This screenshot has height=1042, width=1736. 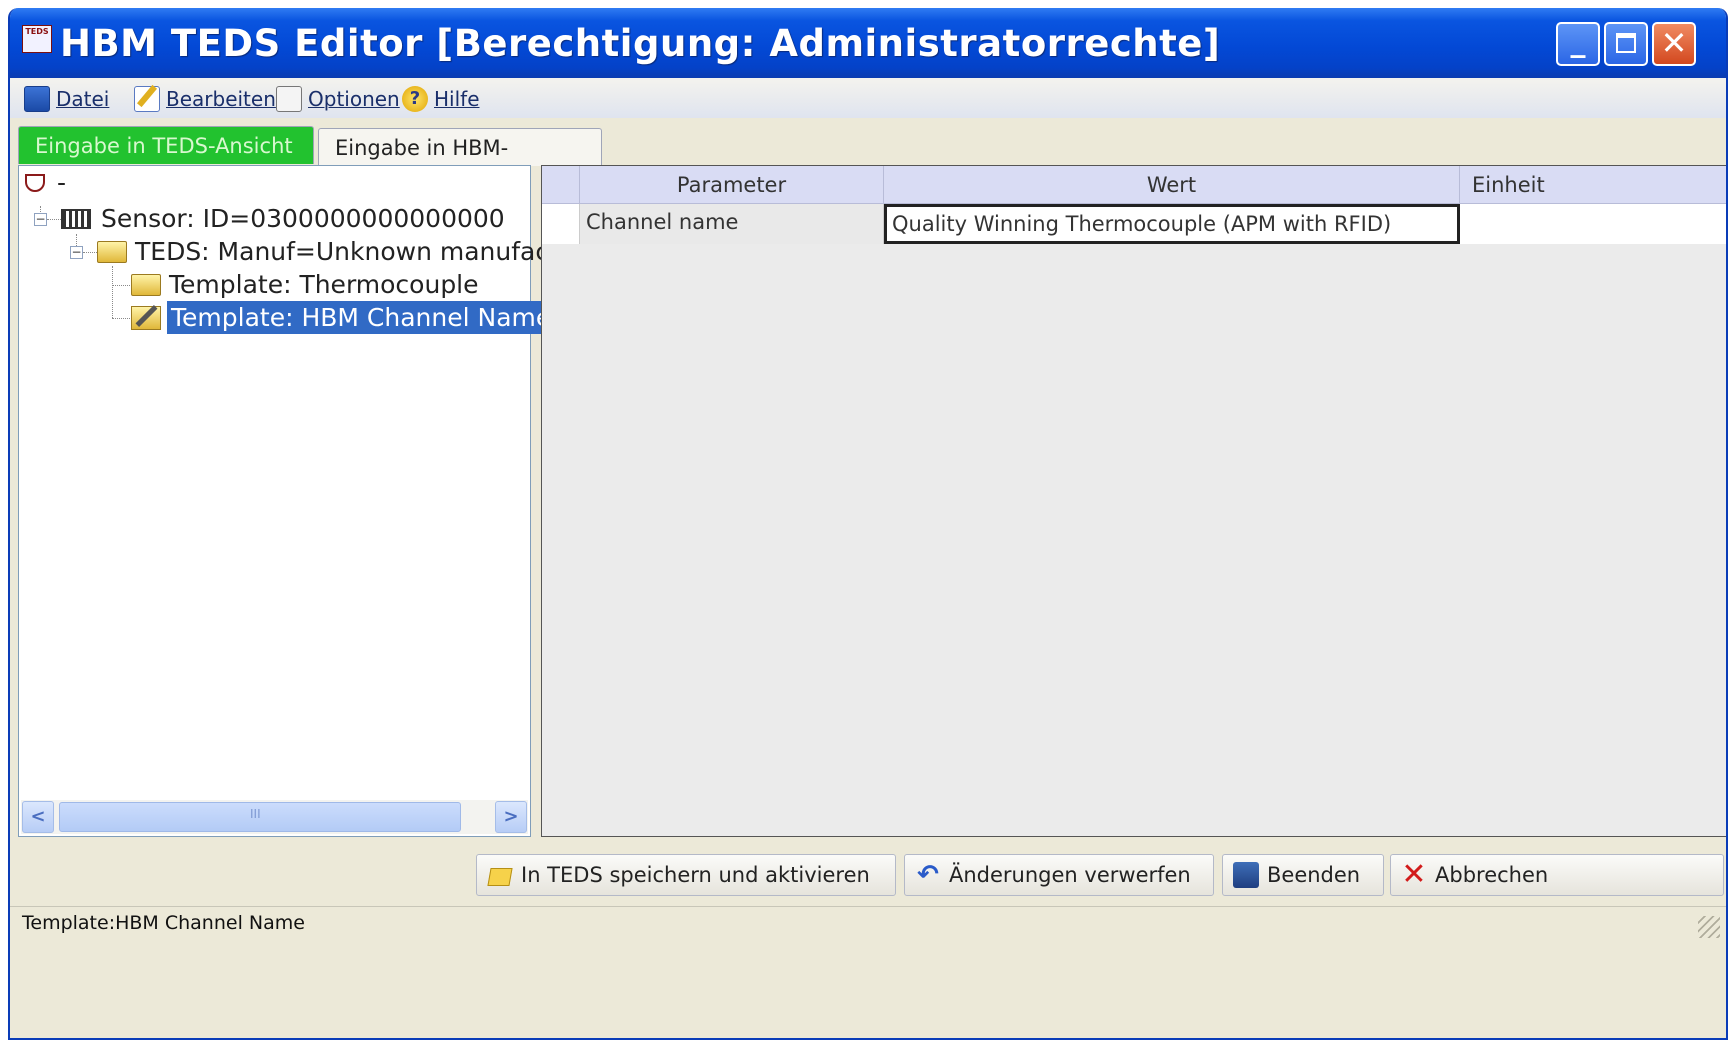 I want to click on chevron-left-icon: <, so click(x=38, y=816).